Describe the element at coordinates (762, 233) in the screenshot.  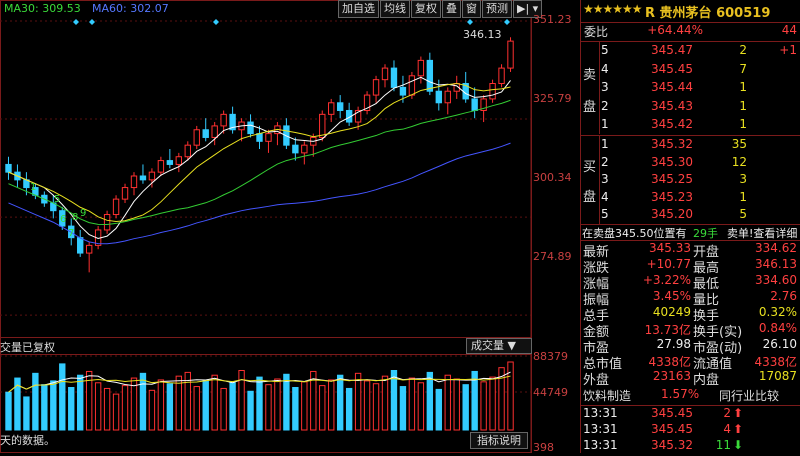
I see `notice-detail-link: 卖单!查看详细` at that location.